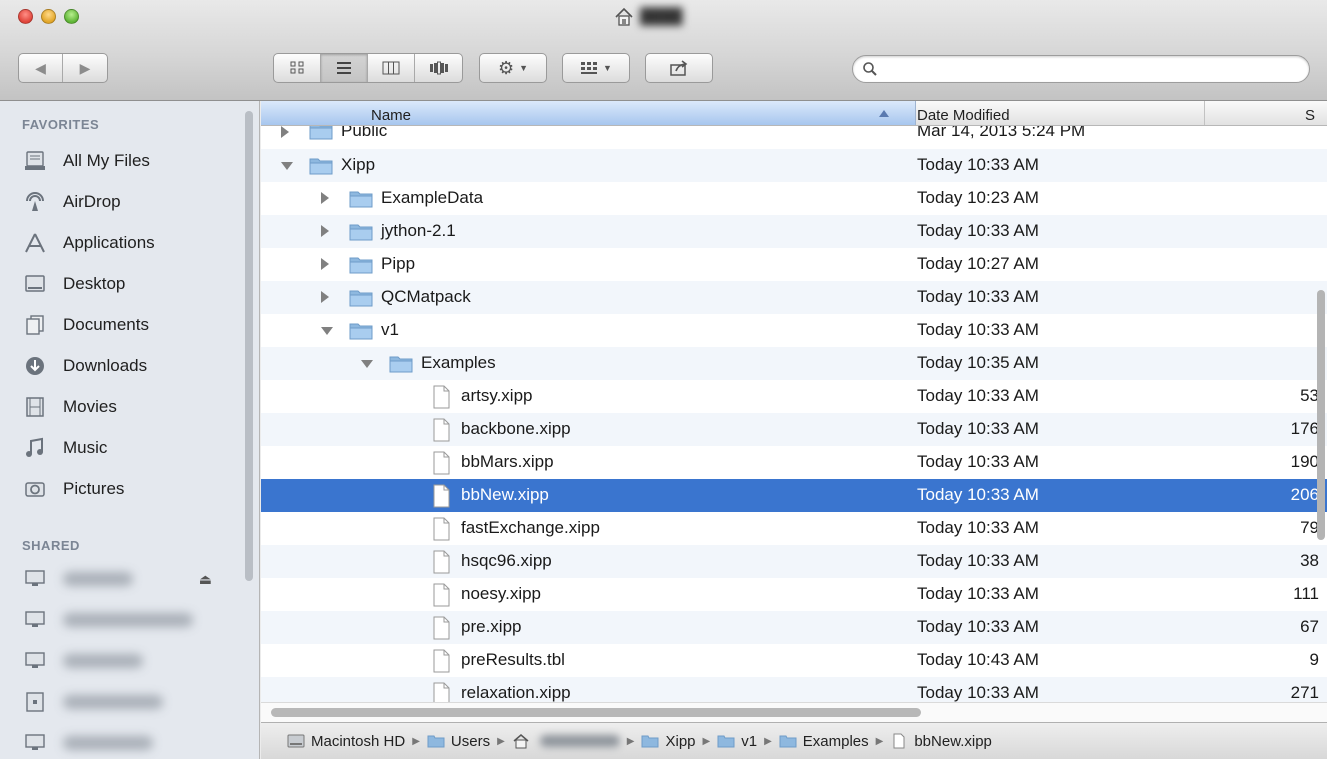 This screenshot has width=1327, height=759. What do you see at coordinates (132, 407) in the screenshot?
I see `sidebar-item-movies: Movies` at bounding box center [132, 407].